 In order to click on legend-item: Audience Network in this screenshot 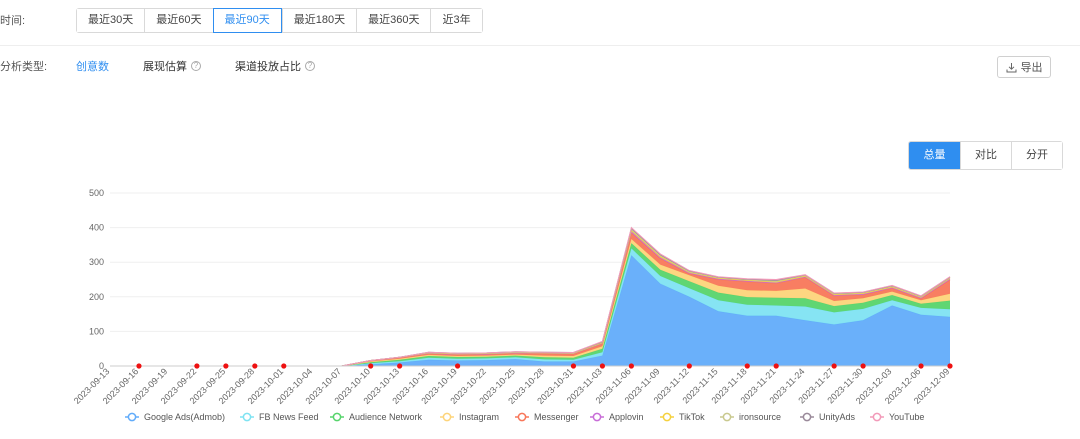, I will do `click(376, 417)`.